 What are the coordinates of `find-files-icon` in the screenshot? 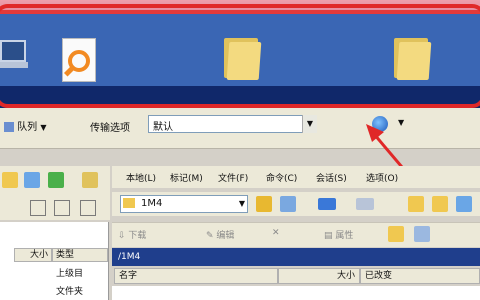 It's located at (90, 180).